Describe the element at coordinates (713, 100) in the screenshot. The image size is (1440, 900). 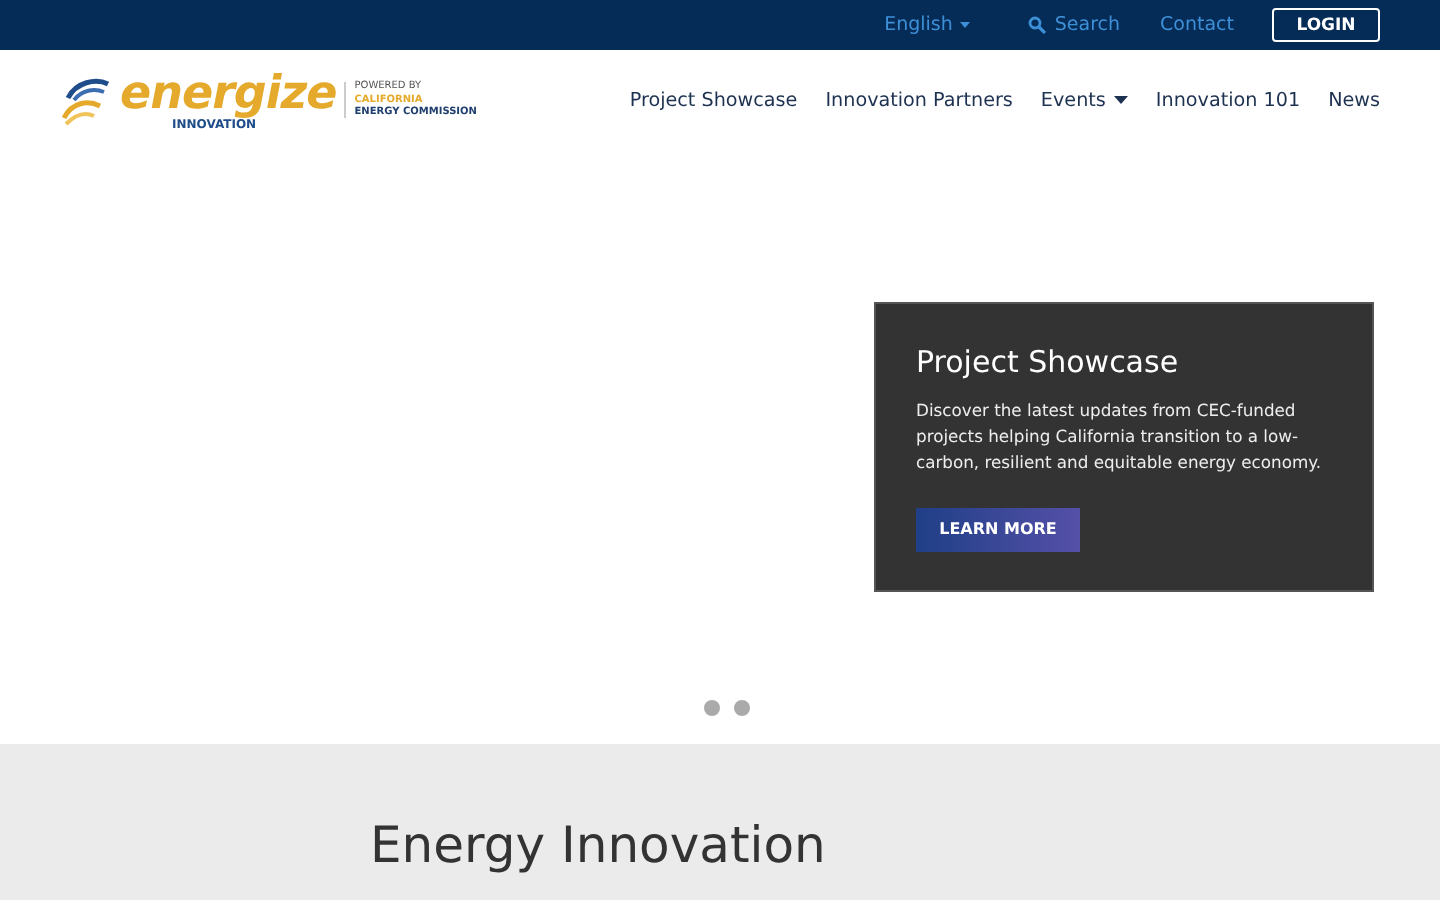
I see `nav-link: Project Showcase` at that location.